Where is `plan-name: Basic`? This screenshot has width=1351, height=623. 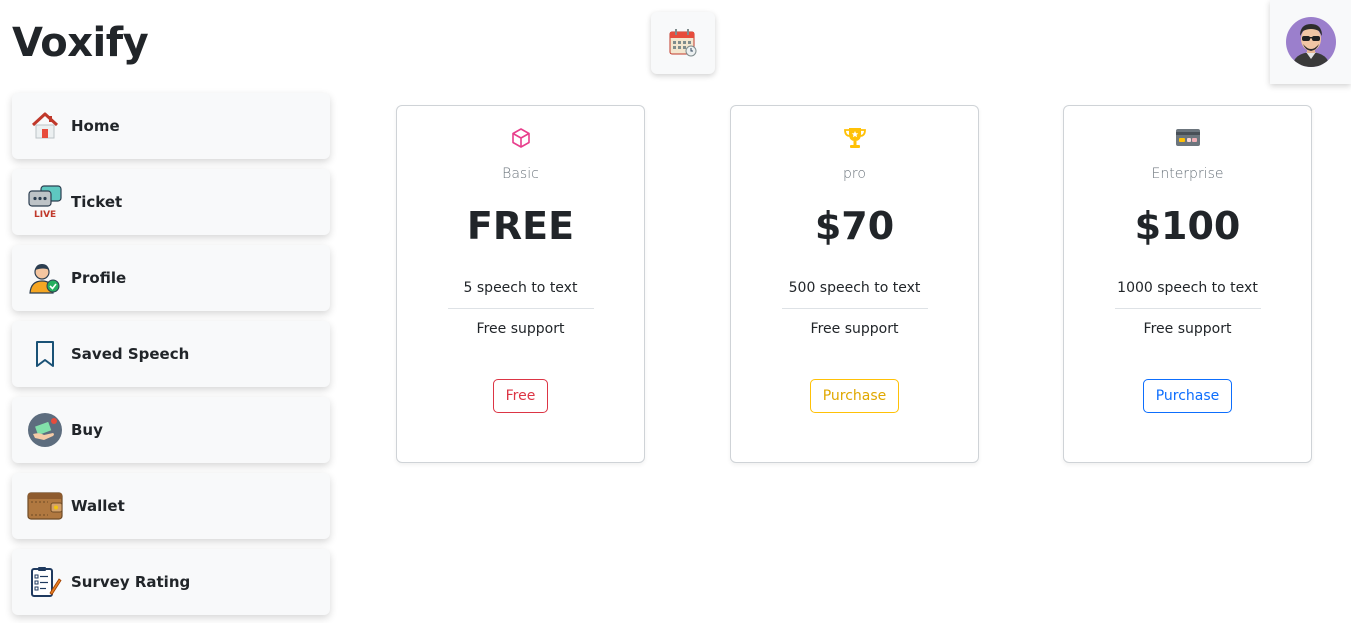
plan-name: Basic is located at coordinates (520, 174).